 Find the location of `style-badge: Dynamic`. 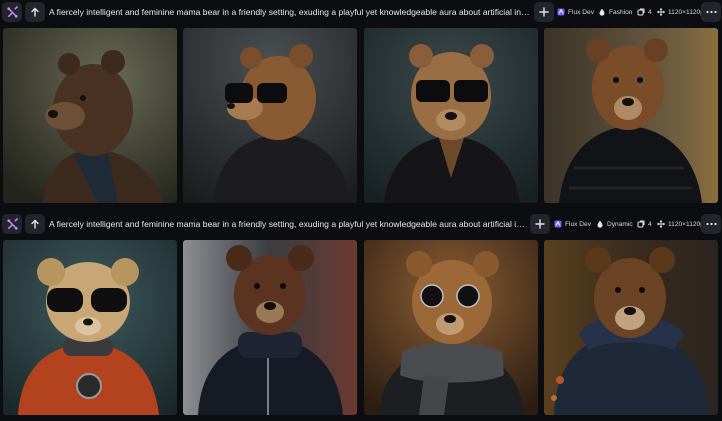

style-badge: Dynamic is located at coordinates (614, 224).